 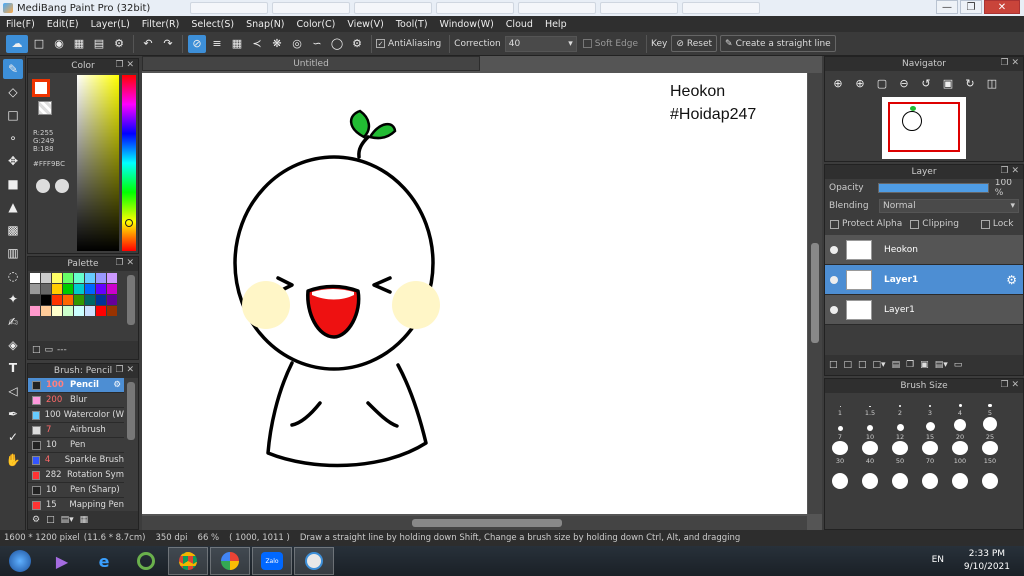 What do you see at coordinates (924, 128) in the screenshot?
I see `navigator-preview` at bounding box center [924, 128].